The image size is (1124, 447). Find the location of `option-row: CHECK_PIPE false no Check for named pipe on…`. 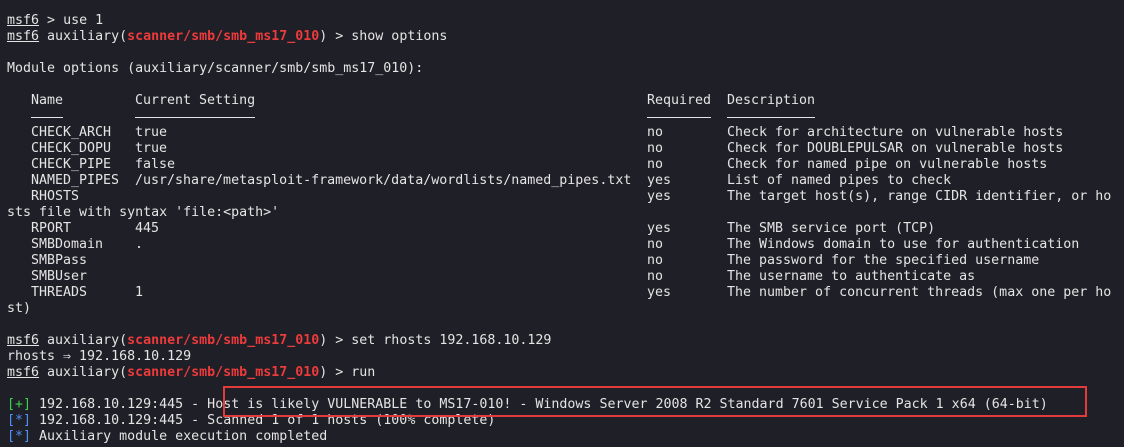

option-row: CHECK_PIPE false no Check for named pipe on… is located at coordinates (565, 165).